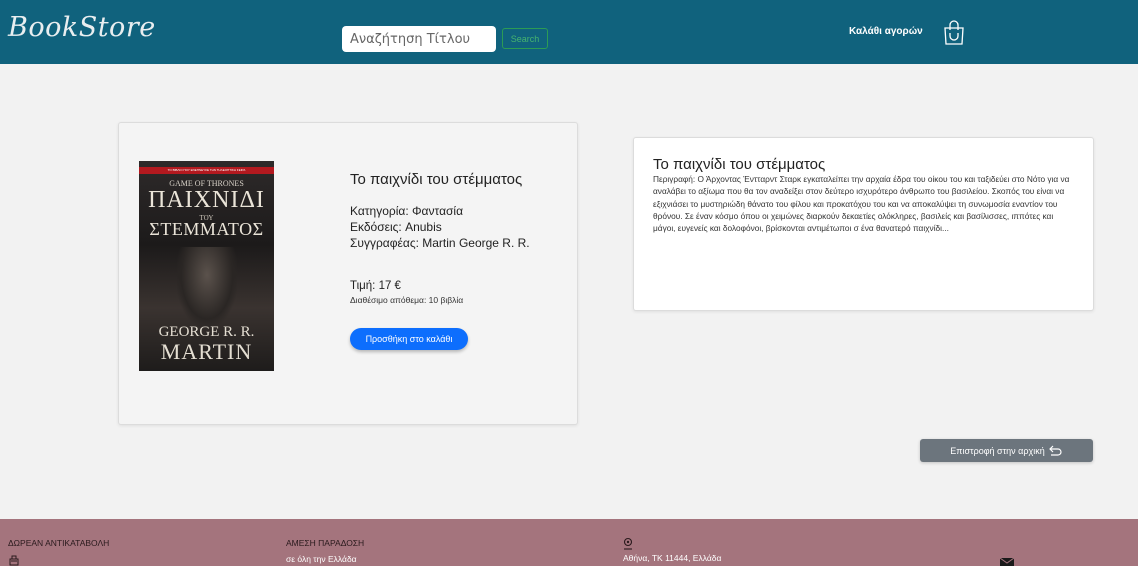 The height and width of the screenshot is (566, 1138). I want to click on add-to-cart-button: Προσθήκη στο καλάθι, so click(409, 339).